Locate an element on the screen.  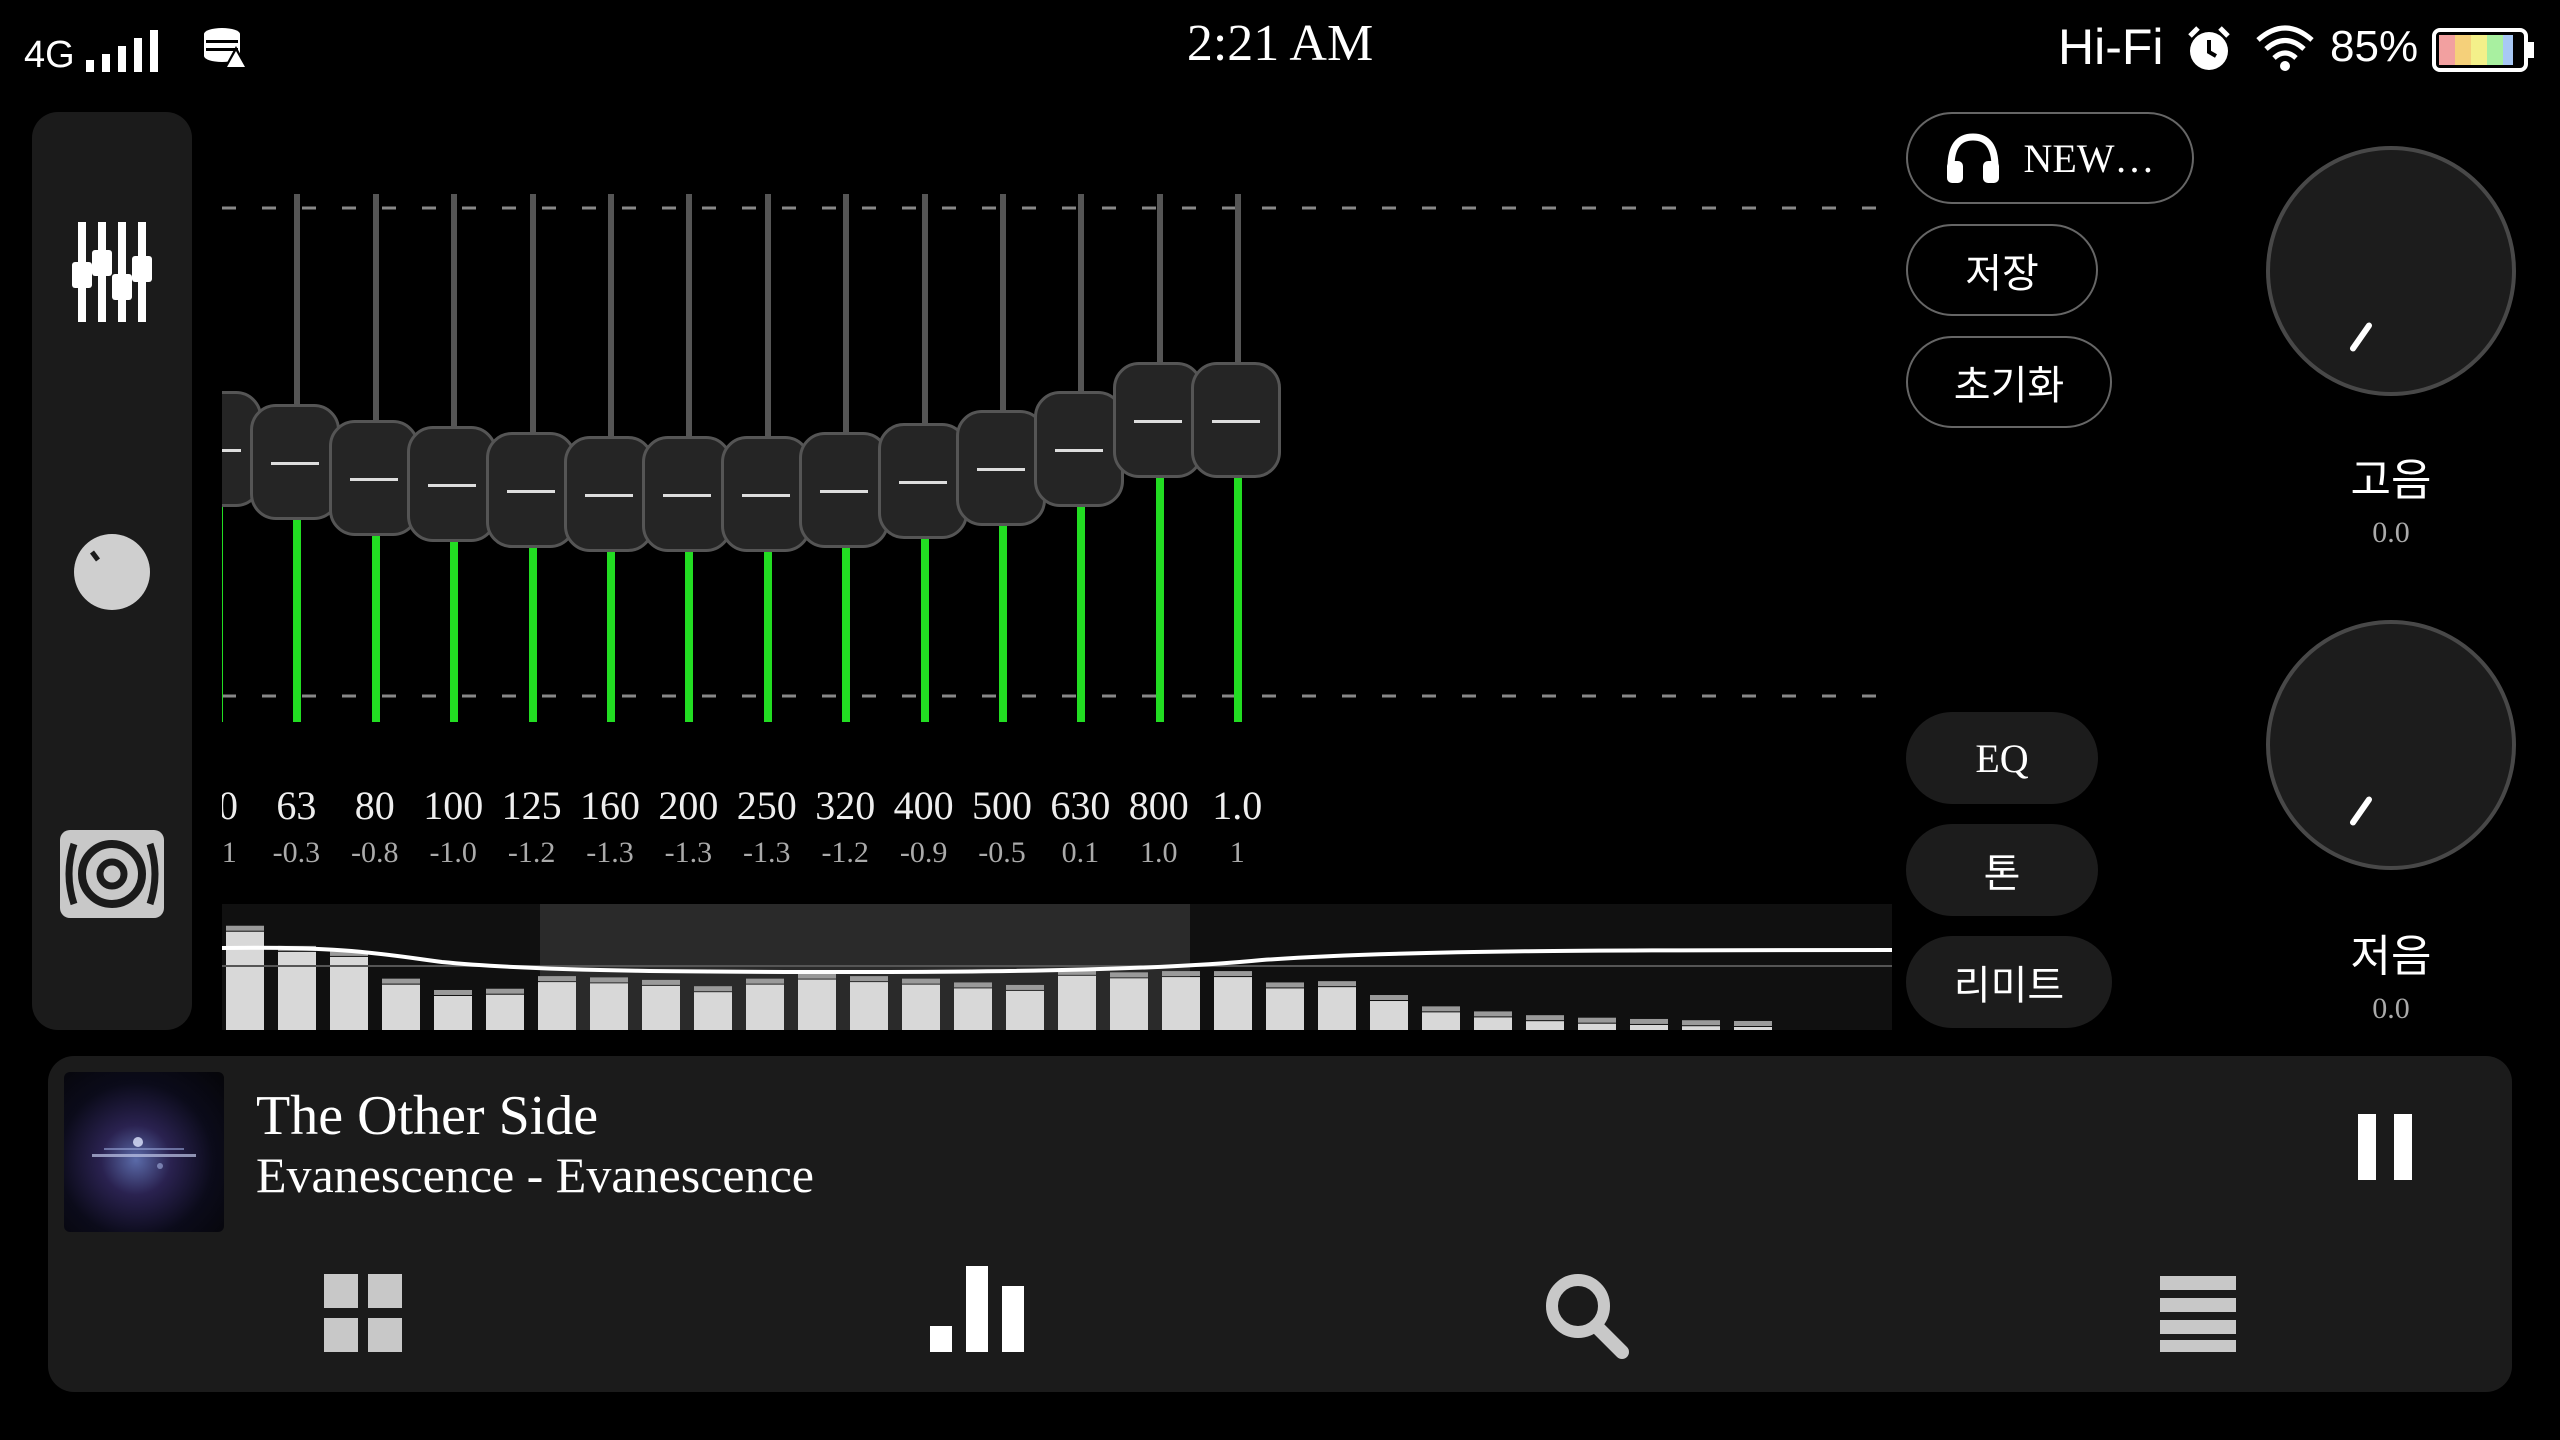
speaker-icon is located at coordinates (112, 874).